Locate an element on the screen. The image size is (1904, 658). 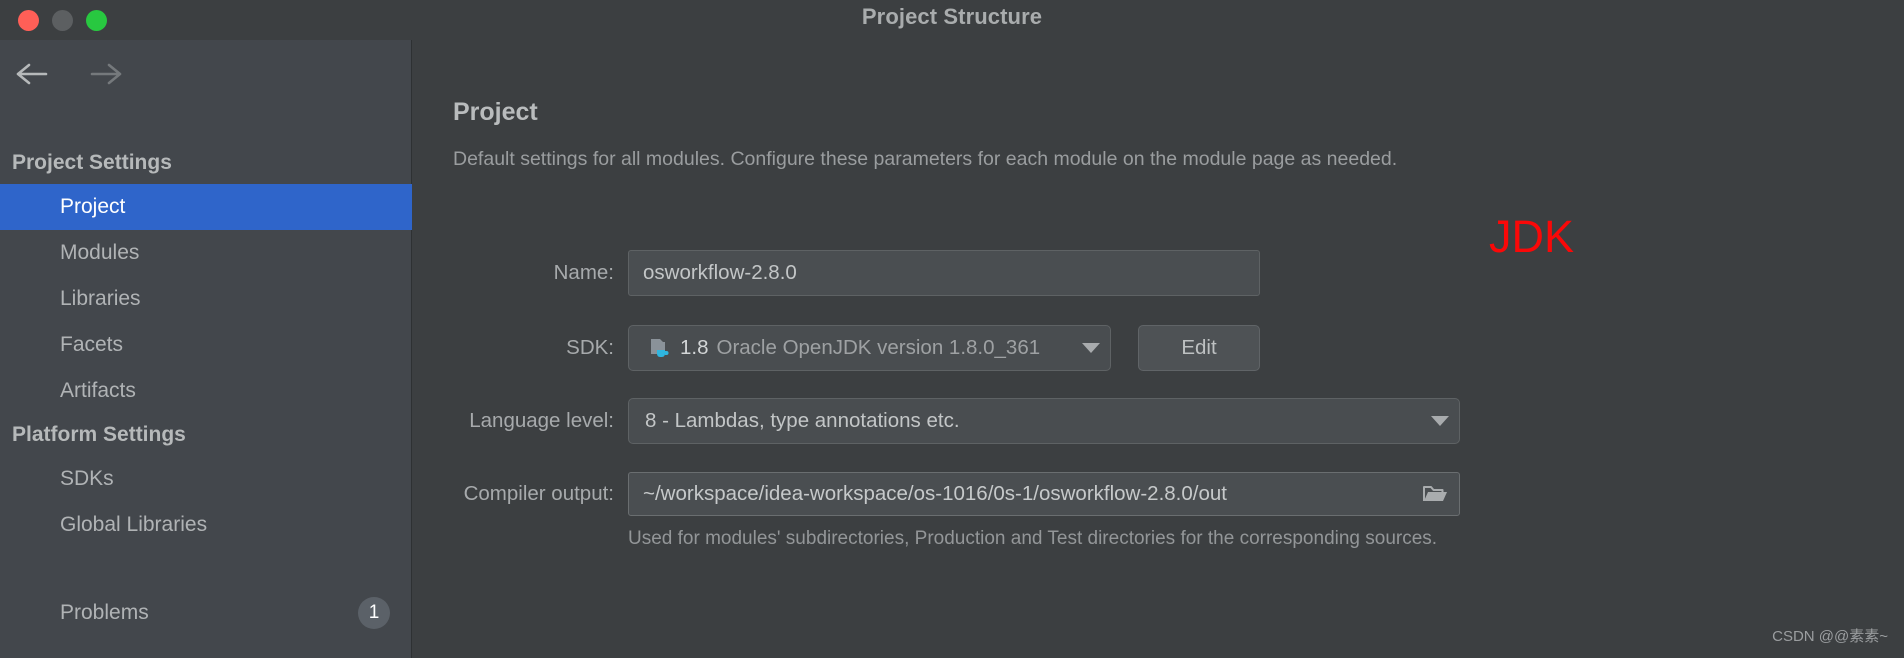
sdk-dropdown: 1.8 Oracle OpenJDK version 1.8.0_361 is located at coordinates (869, 348).